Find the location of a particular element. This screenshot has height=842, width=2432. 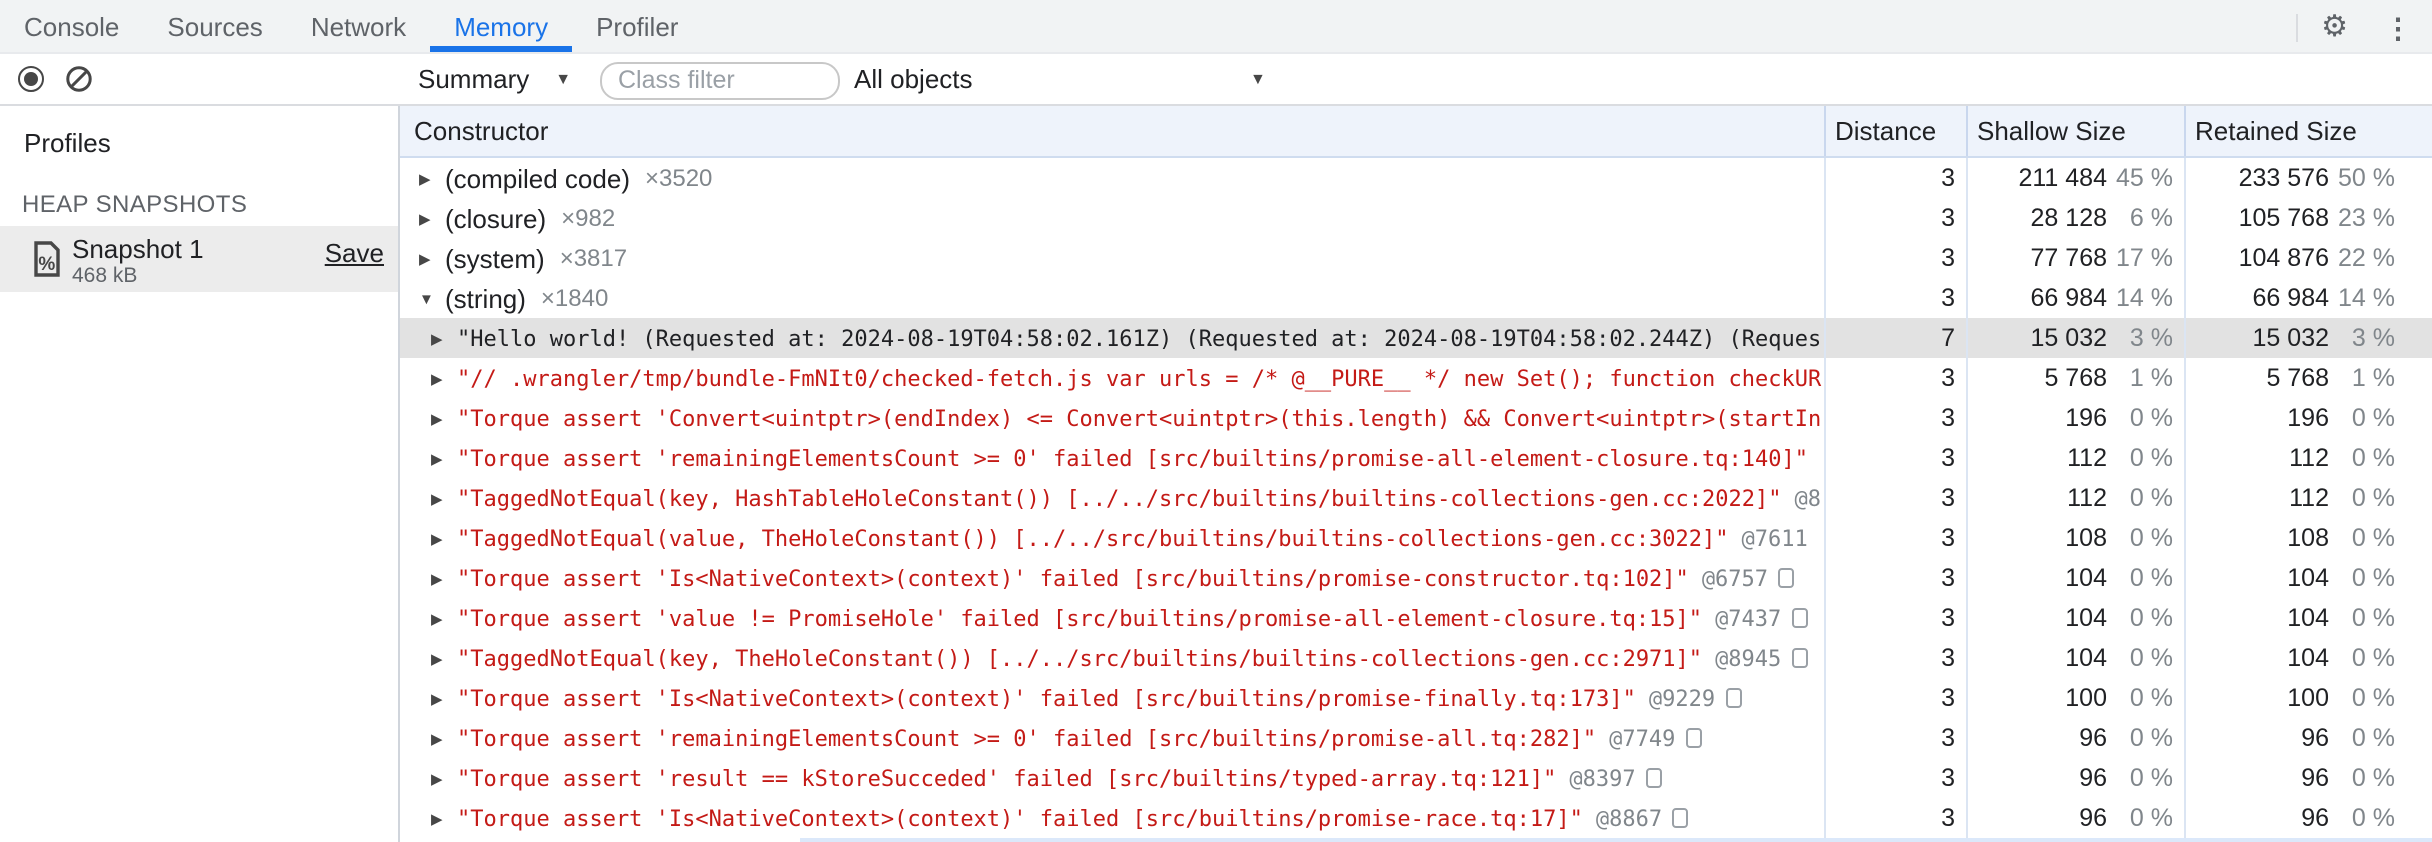

expand-triangle-icon: ▼ is located at coordinates (428, 298).